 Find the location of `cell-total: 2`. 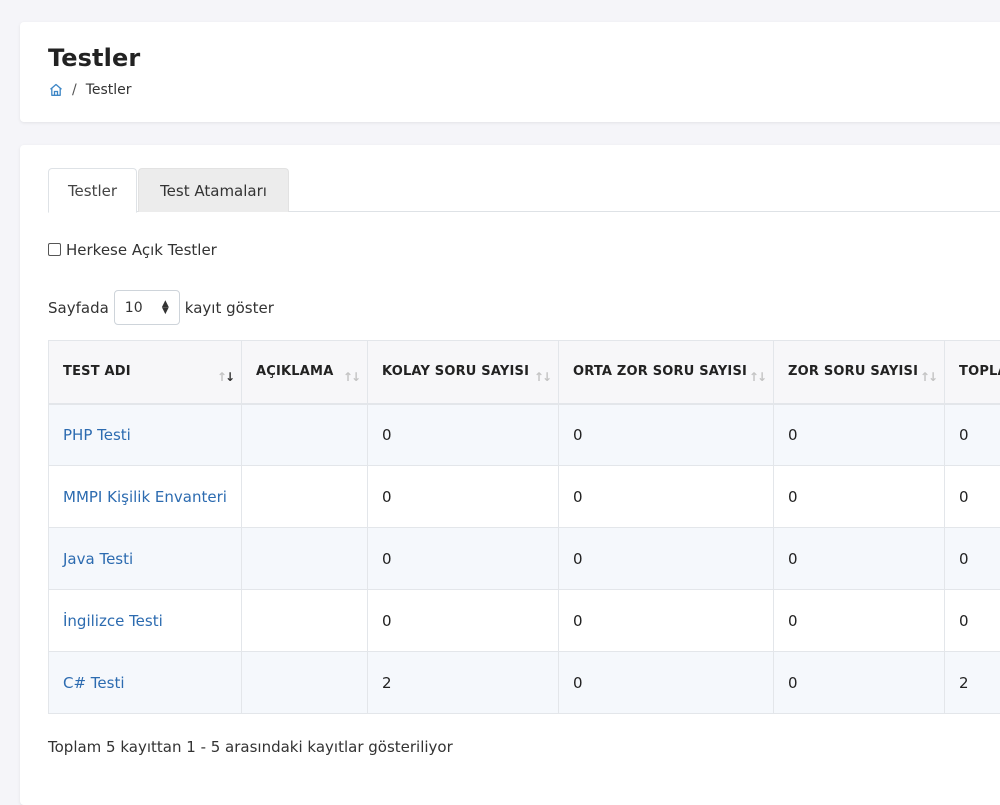

cell-total: 2 is located at coordinates (972, 683).